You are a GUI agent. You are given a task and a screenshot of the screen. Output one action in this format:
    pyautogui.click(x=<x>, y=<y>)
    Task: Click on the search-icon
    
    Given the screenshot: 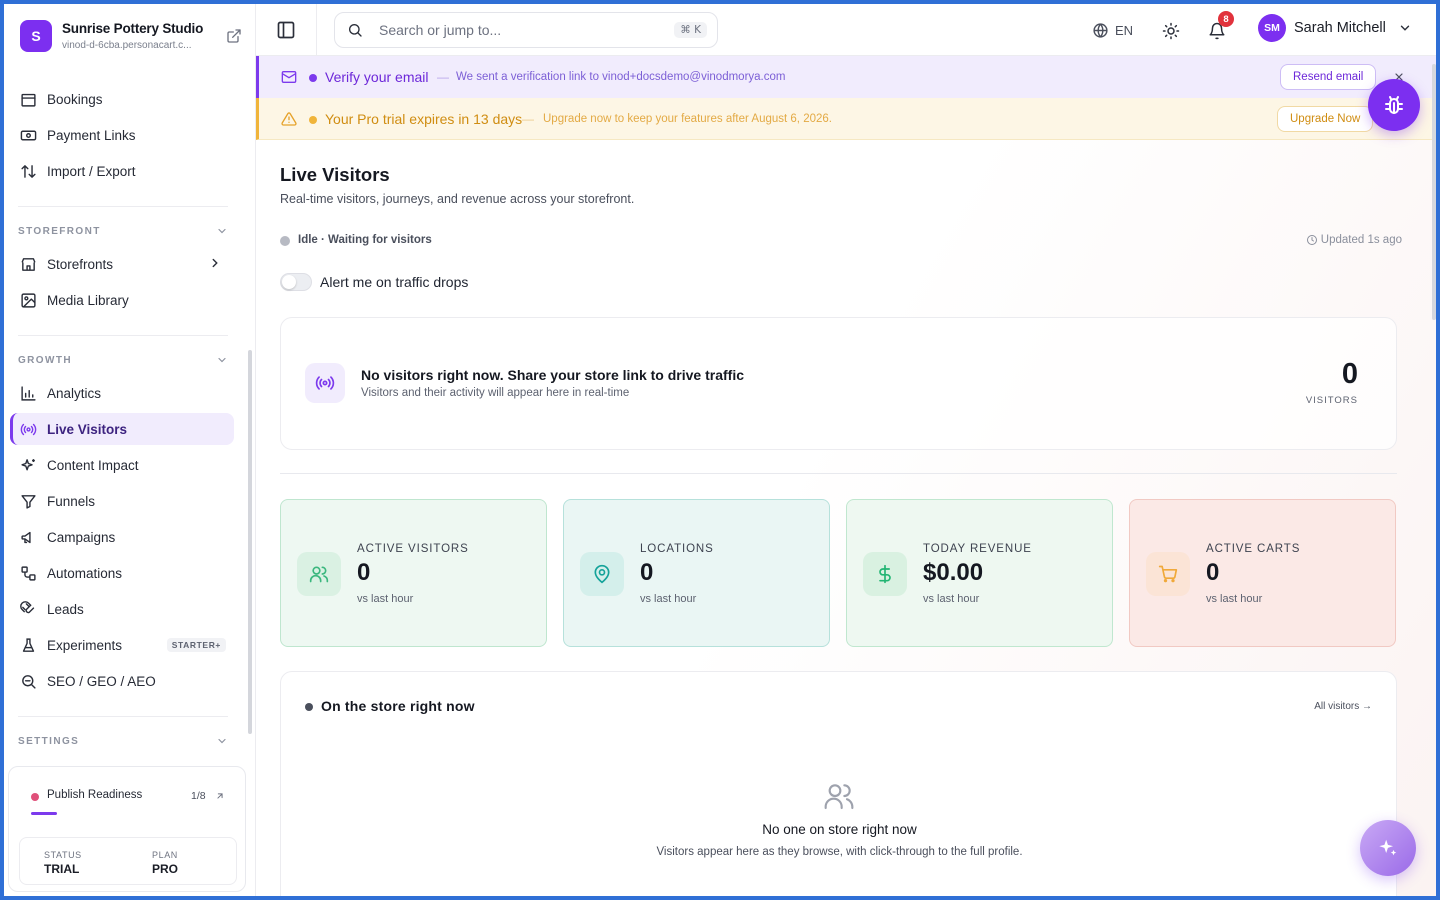 What is the action you would take?
    pyautogui.click(x=355, y=30)
    